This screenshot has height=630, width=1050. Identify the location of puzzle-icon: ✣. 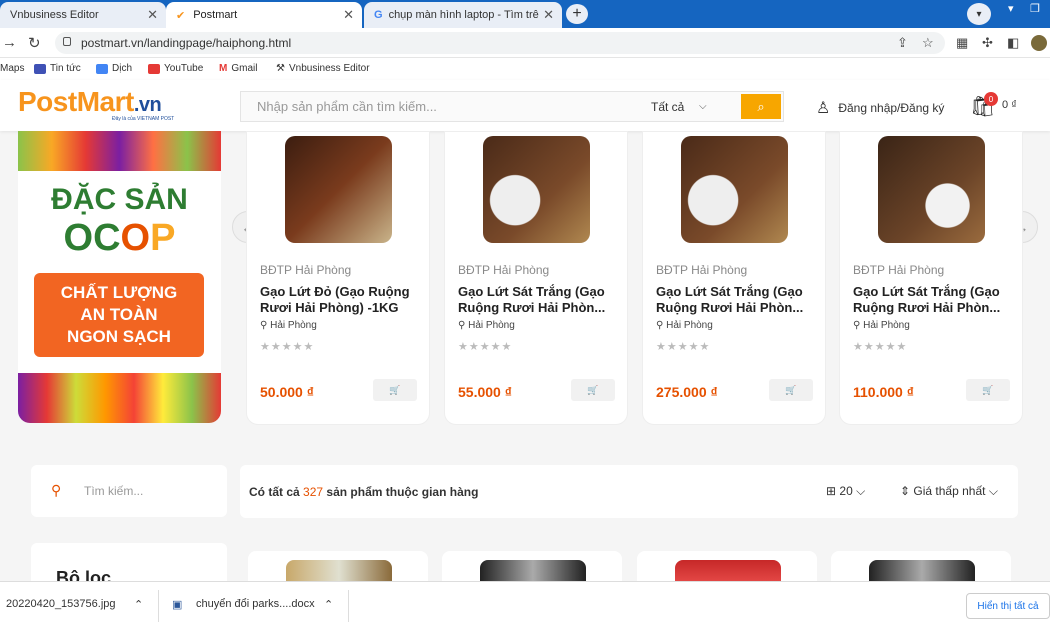
(987, 43).